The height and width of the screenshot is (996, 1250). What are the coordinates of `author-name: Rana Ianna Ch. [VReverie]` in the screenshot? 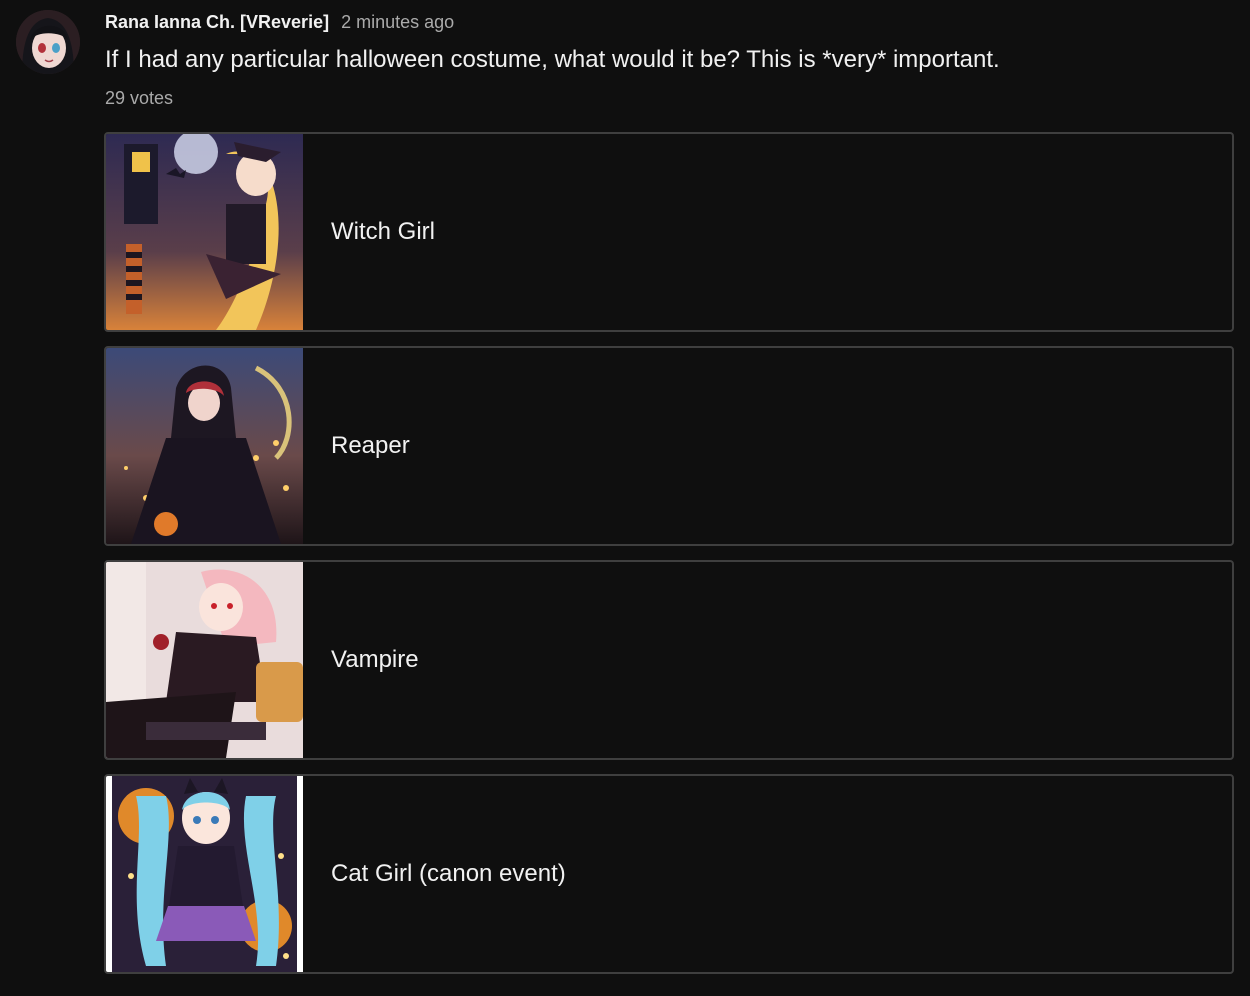 It's located at (217, 22).